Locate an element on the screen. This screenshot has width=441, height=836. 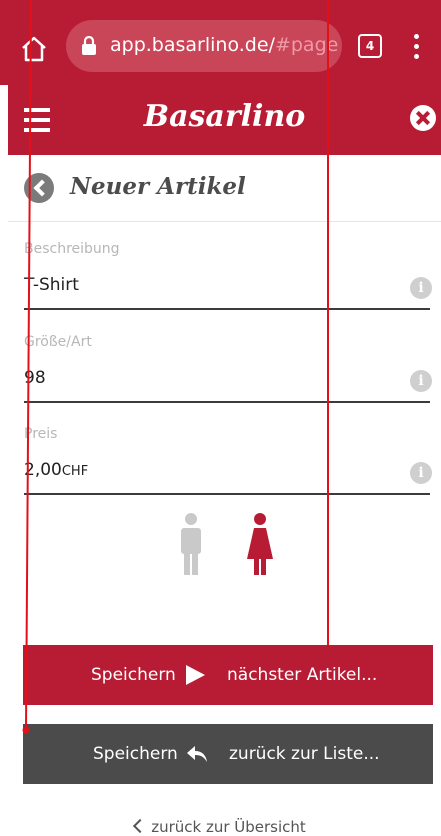
annotation-dot is located at coordinates (26, 730).